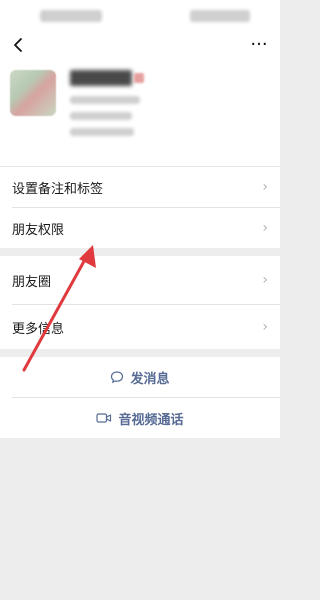  I want to click on menu-item-moments: 朋友圈 ›, so click(140, 280).